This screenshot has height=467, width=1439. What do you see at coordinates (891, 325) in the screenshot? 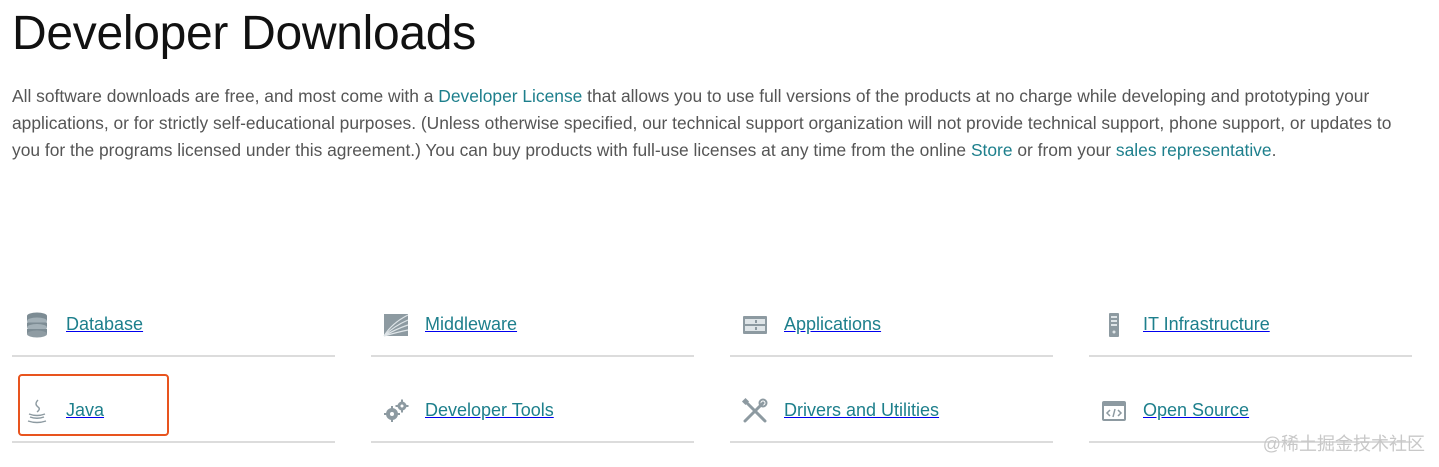
I see `category-applications: Applications` at bounding box center [891, 325].